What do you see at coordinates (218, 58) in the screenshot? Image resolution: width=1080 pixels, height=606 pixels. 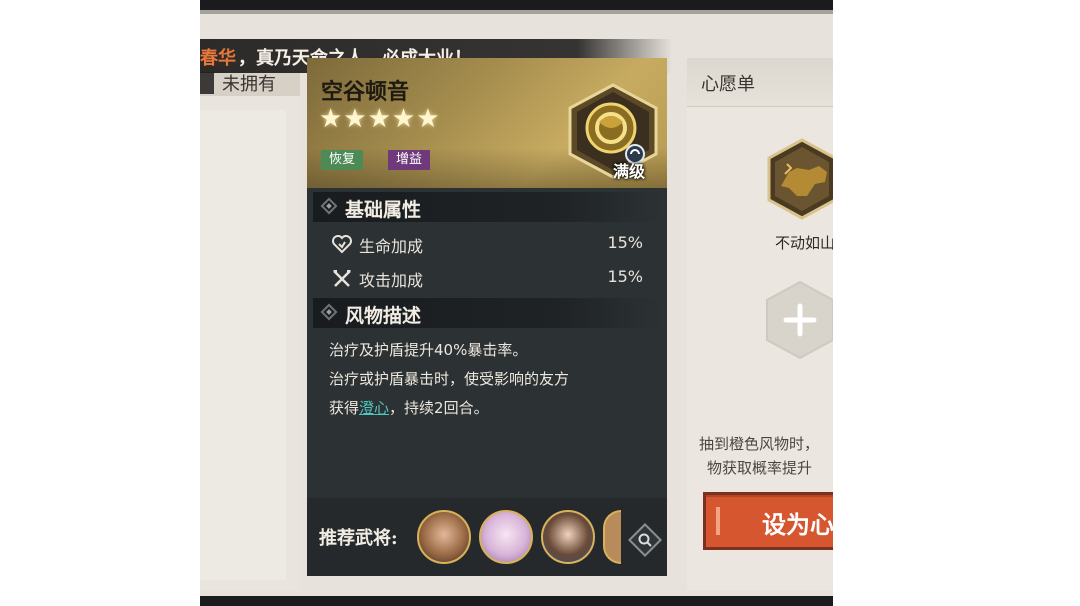 I see `banner-name-highlight: 春华` at bounding box center [218, 58].